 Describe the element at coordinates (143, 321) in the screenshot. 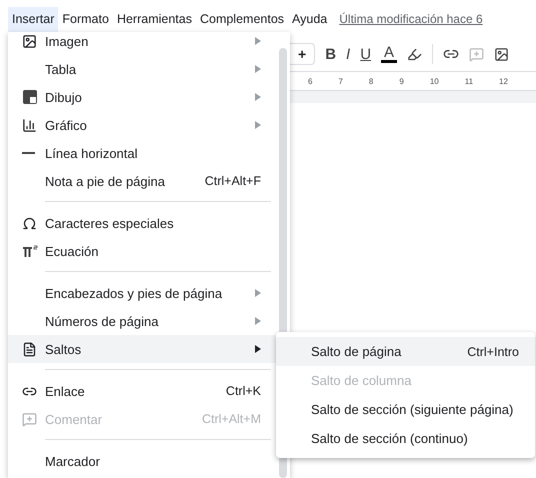

I see `menu-item: Números de página` at that location.